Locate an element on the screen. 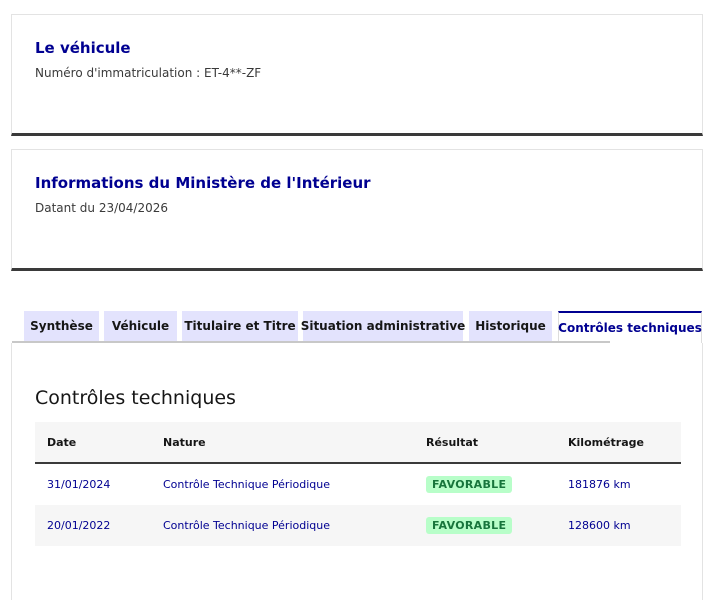 The height and width of the screenshot is (600, 715). tab-synthese: Synthèse is located at coordinates (61, 326).